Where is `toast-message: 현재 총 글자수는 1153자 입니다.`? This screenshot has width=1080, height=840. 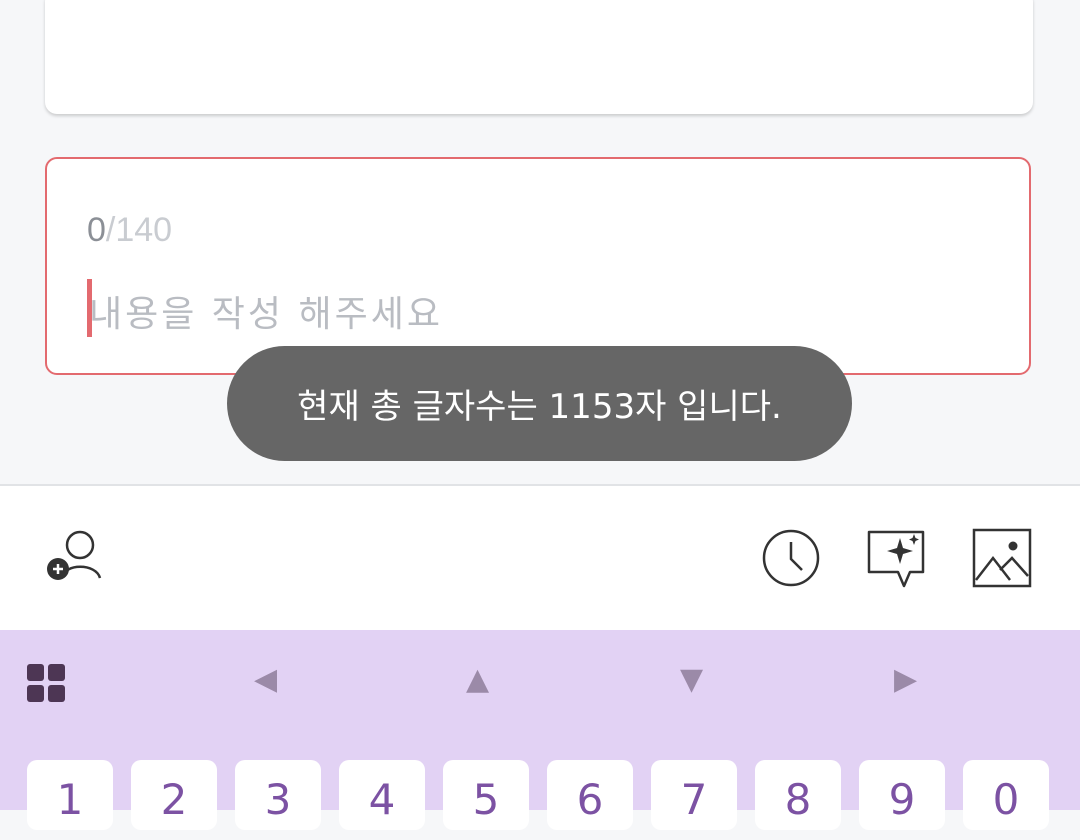
toast-message: 현재 총 글자수는 1153자 입니다. is located at coordinates (539, 403).